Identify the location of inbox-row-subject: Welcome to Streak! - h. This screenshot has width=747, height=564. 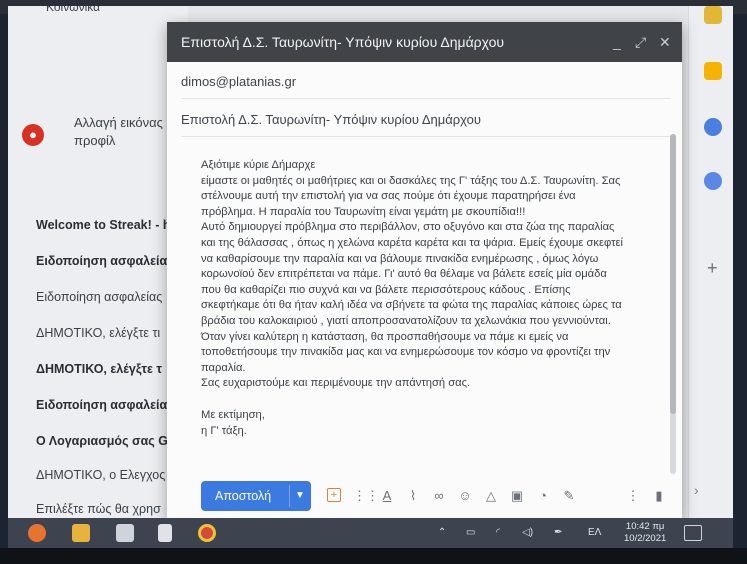
(103, 225).